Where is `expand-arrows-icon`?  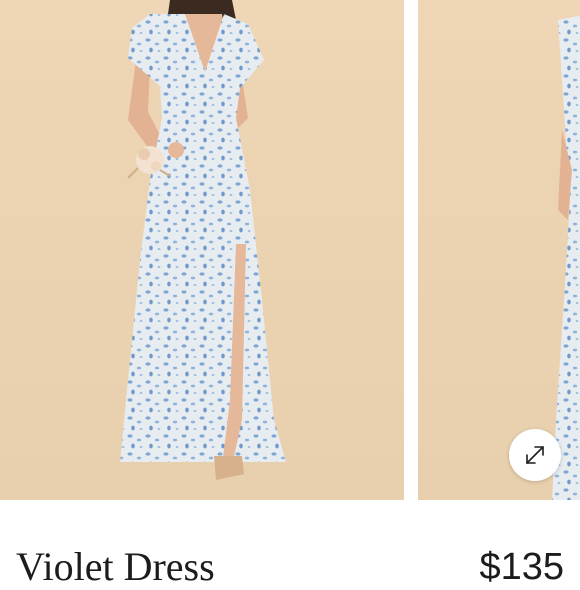 expand-arrows-icon is located at coordinates (535, 455).